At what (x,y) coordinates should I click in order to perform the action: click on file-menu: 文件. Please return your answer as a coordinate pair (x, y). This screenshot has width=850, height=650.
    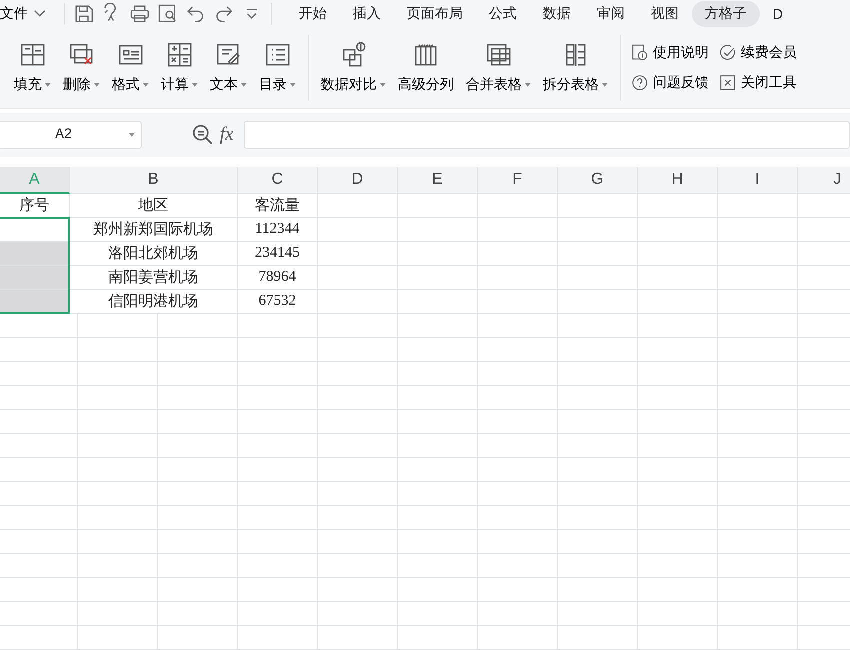
    Looking at the image, I should click on (28, 14).